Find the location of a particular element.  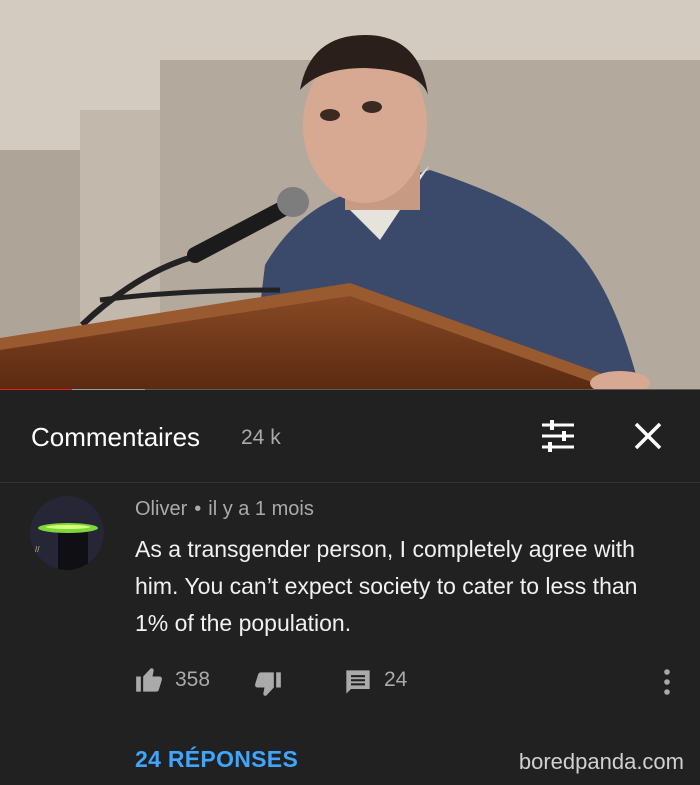

comments-count: 24 k is located at coordinates (261, 437).